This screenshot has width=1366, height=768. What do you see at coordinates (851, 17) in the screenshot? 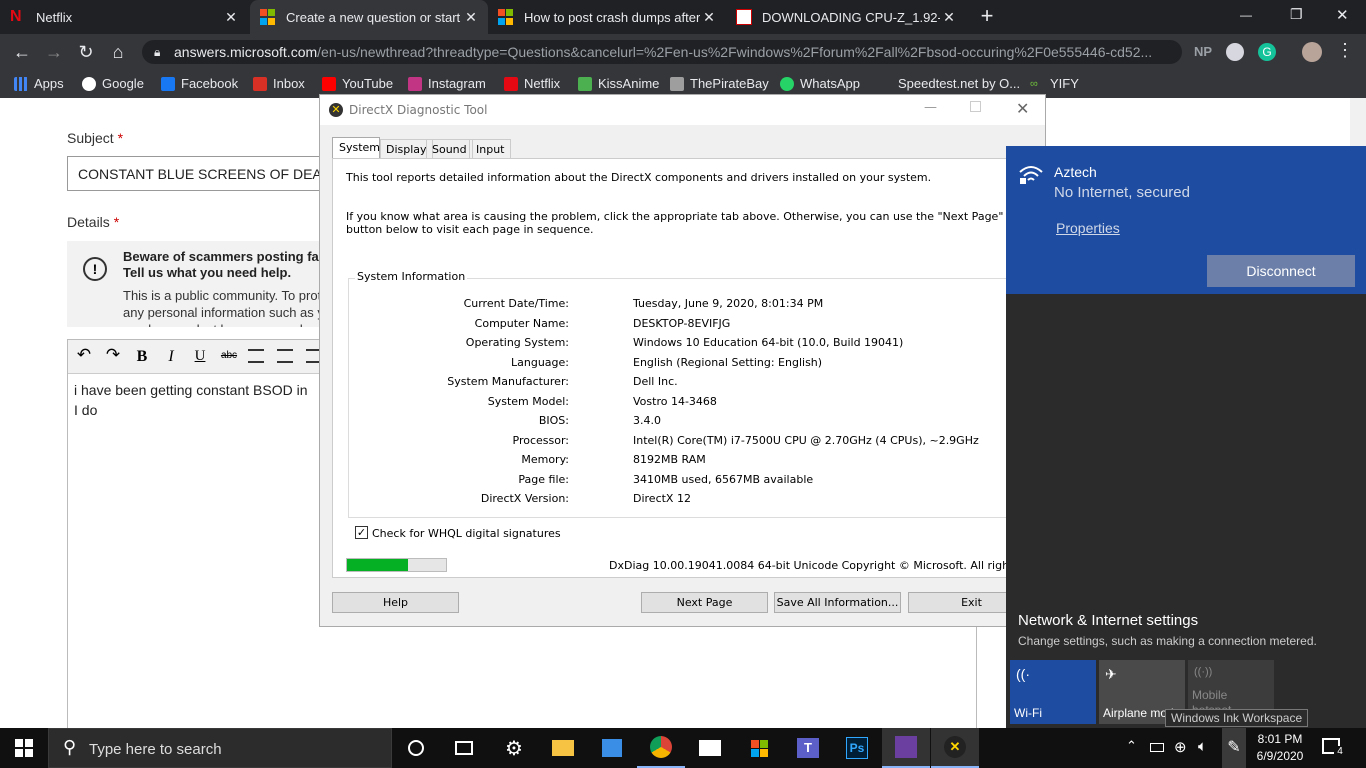
I see `tab-title: DOWNLOADING CPU-Z_1.92-EN` at bounding box center [851, 17].